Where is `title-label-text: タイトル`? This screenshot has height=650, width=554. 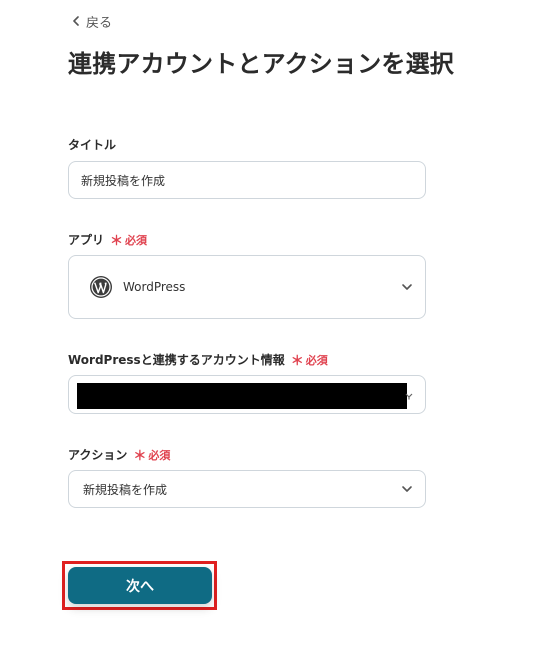
title-label-text: タイトル is located at coordinates (92, 145).